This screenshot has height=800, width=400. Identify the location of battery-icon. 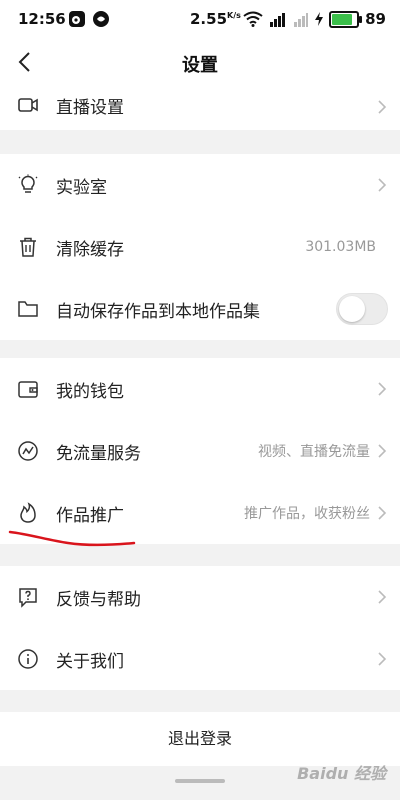
(346, 19).